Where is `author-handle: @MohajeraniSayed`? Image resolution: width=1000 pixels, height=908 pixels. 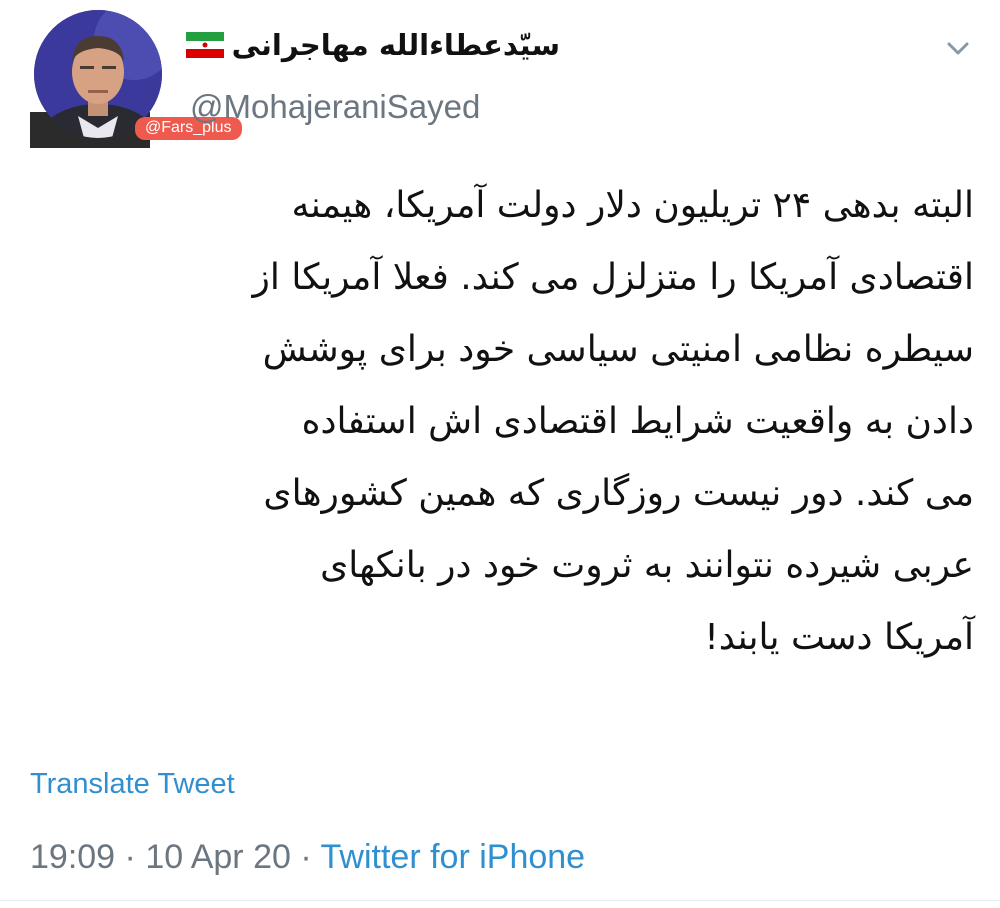
author-handle: @MohajeraniSayed is located at coordinates (335, 107).